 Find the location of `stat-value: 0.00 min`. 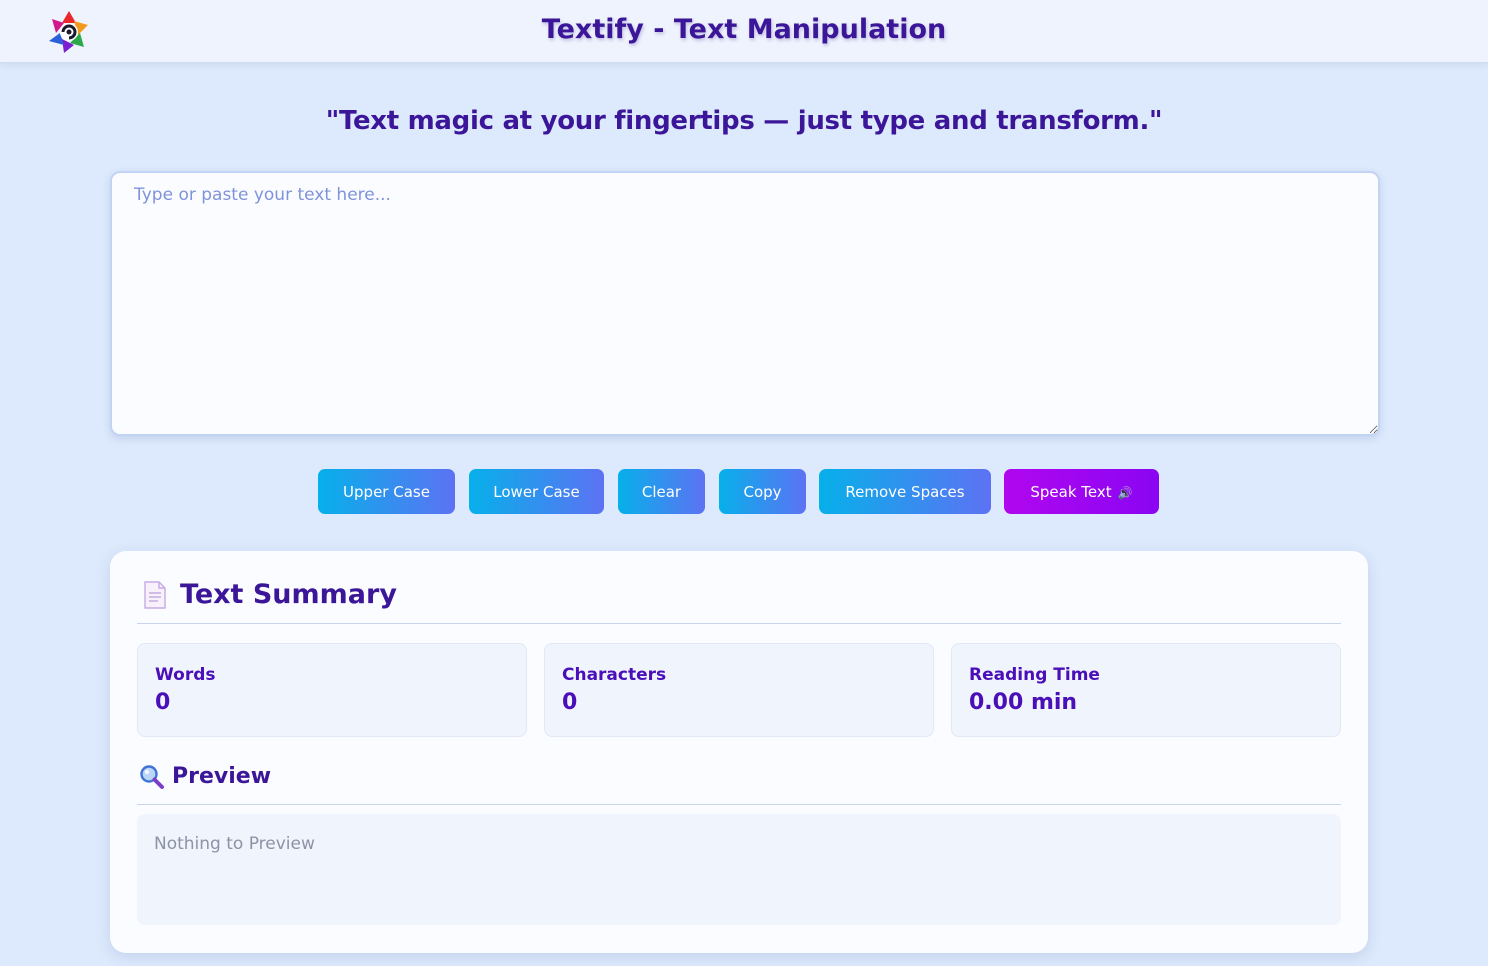

stat-value: 0.00 min is located at coordinates (1023, 702).